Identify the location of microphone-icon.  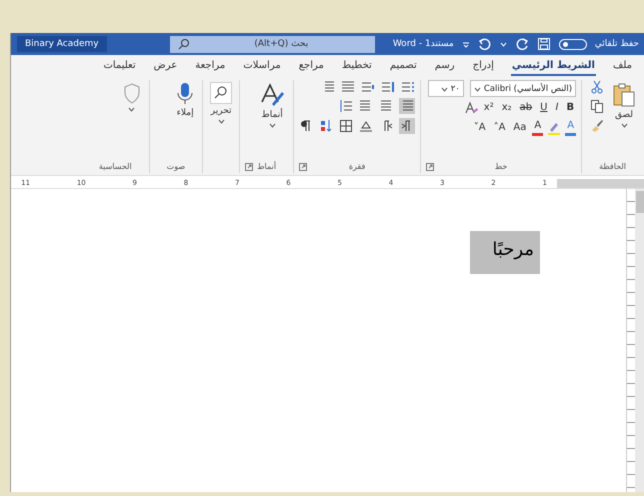
(185, 94).